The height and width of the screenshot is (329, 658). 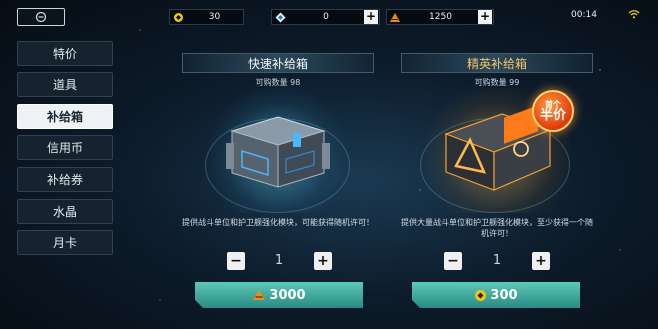 What do you see at coordinates (497, 228) in the screenshot?
I see `elite-box-description: 提供大量战斗单位和护卫舰强化模块，至少获得一个随机许可！` at bounding box center [497, 228].